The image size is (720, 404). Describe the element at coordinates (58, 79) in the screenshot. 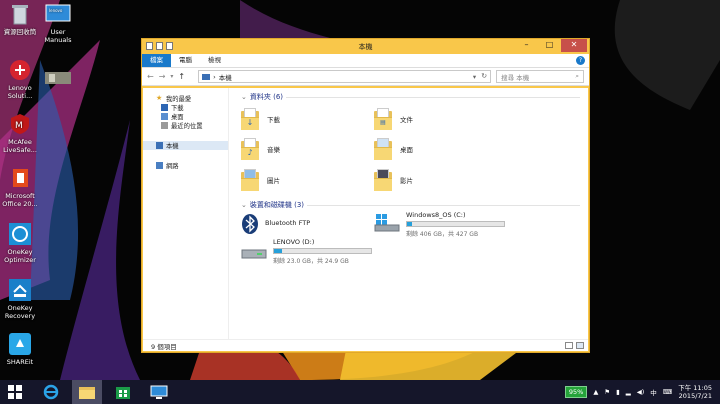

I see `desktop-icon-thumbnail` at that location.